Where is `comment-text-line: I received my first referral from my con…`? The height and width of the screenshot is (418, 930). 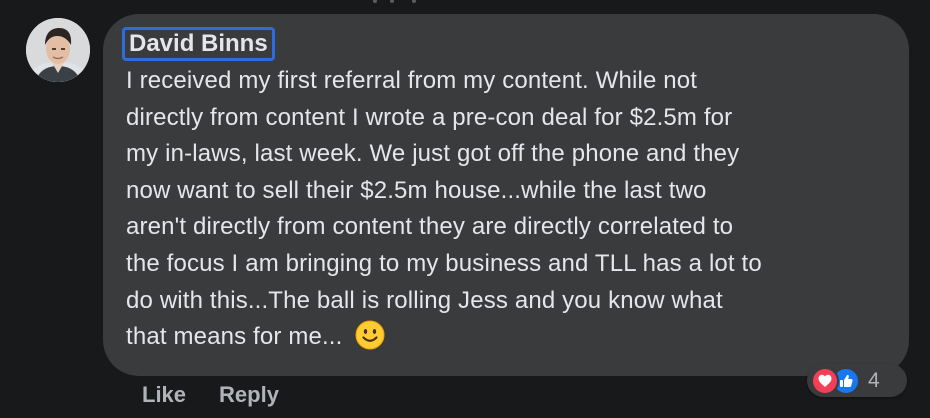 comment-text-line: I received my first referral from my con… is located at coordinates (412, 80).